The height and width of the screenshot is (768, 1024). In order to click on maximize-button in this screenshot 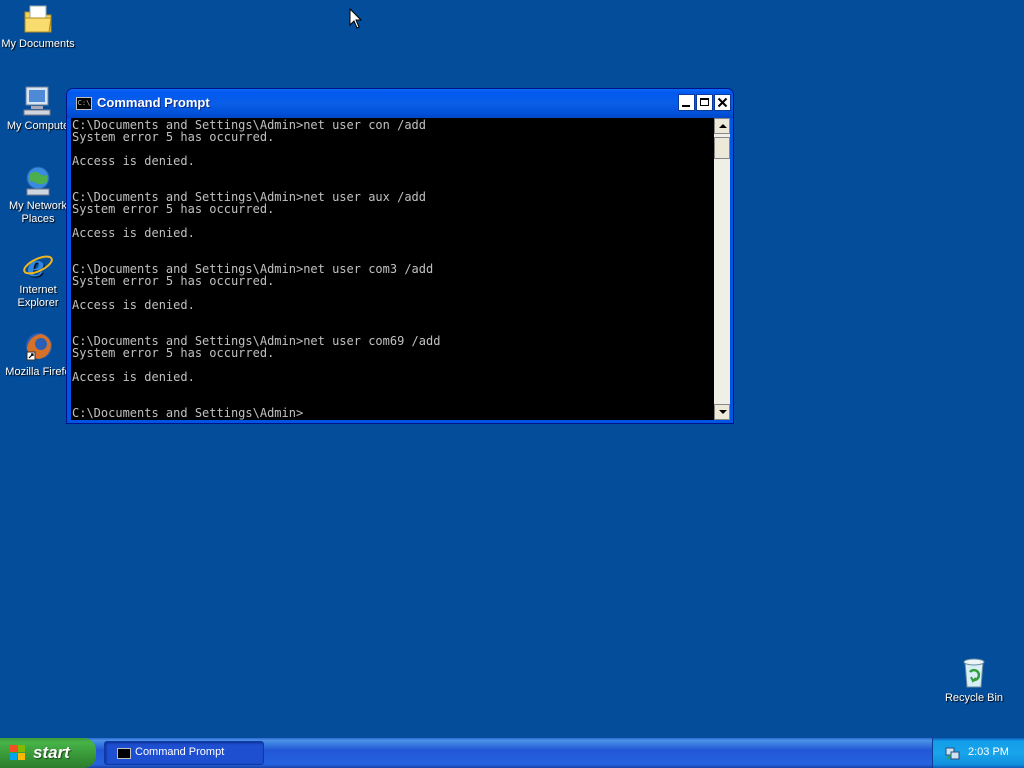, I will do `click(704, 102)`.